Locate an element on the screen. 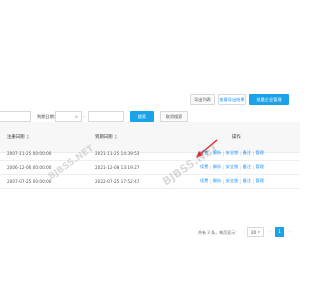 This screenshot has width=320, height=300. close-circle-icon: ⊗ is located at coordinates (76, 116).